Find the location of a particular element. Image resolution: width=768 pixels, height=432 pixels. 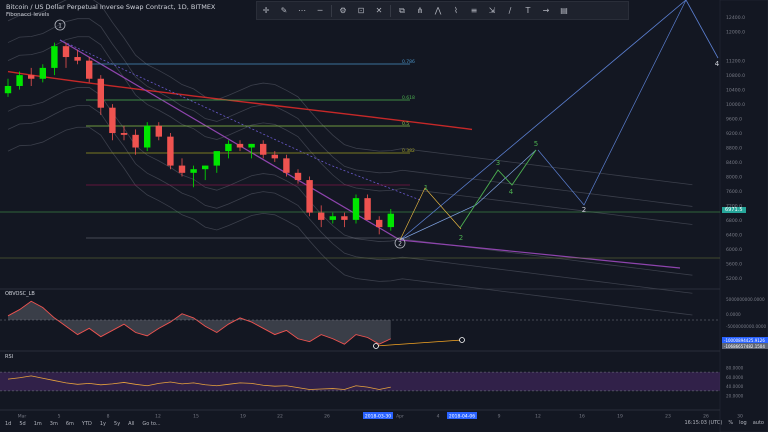

settings-icon: ⚙ is located at coordinates (343, 11).